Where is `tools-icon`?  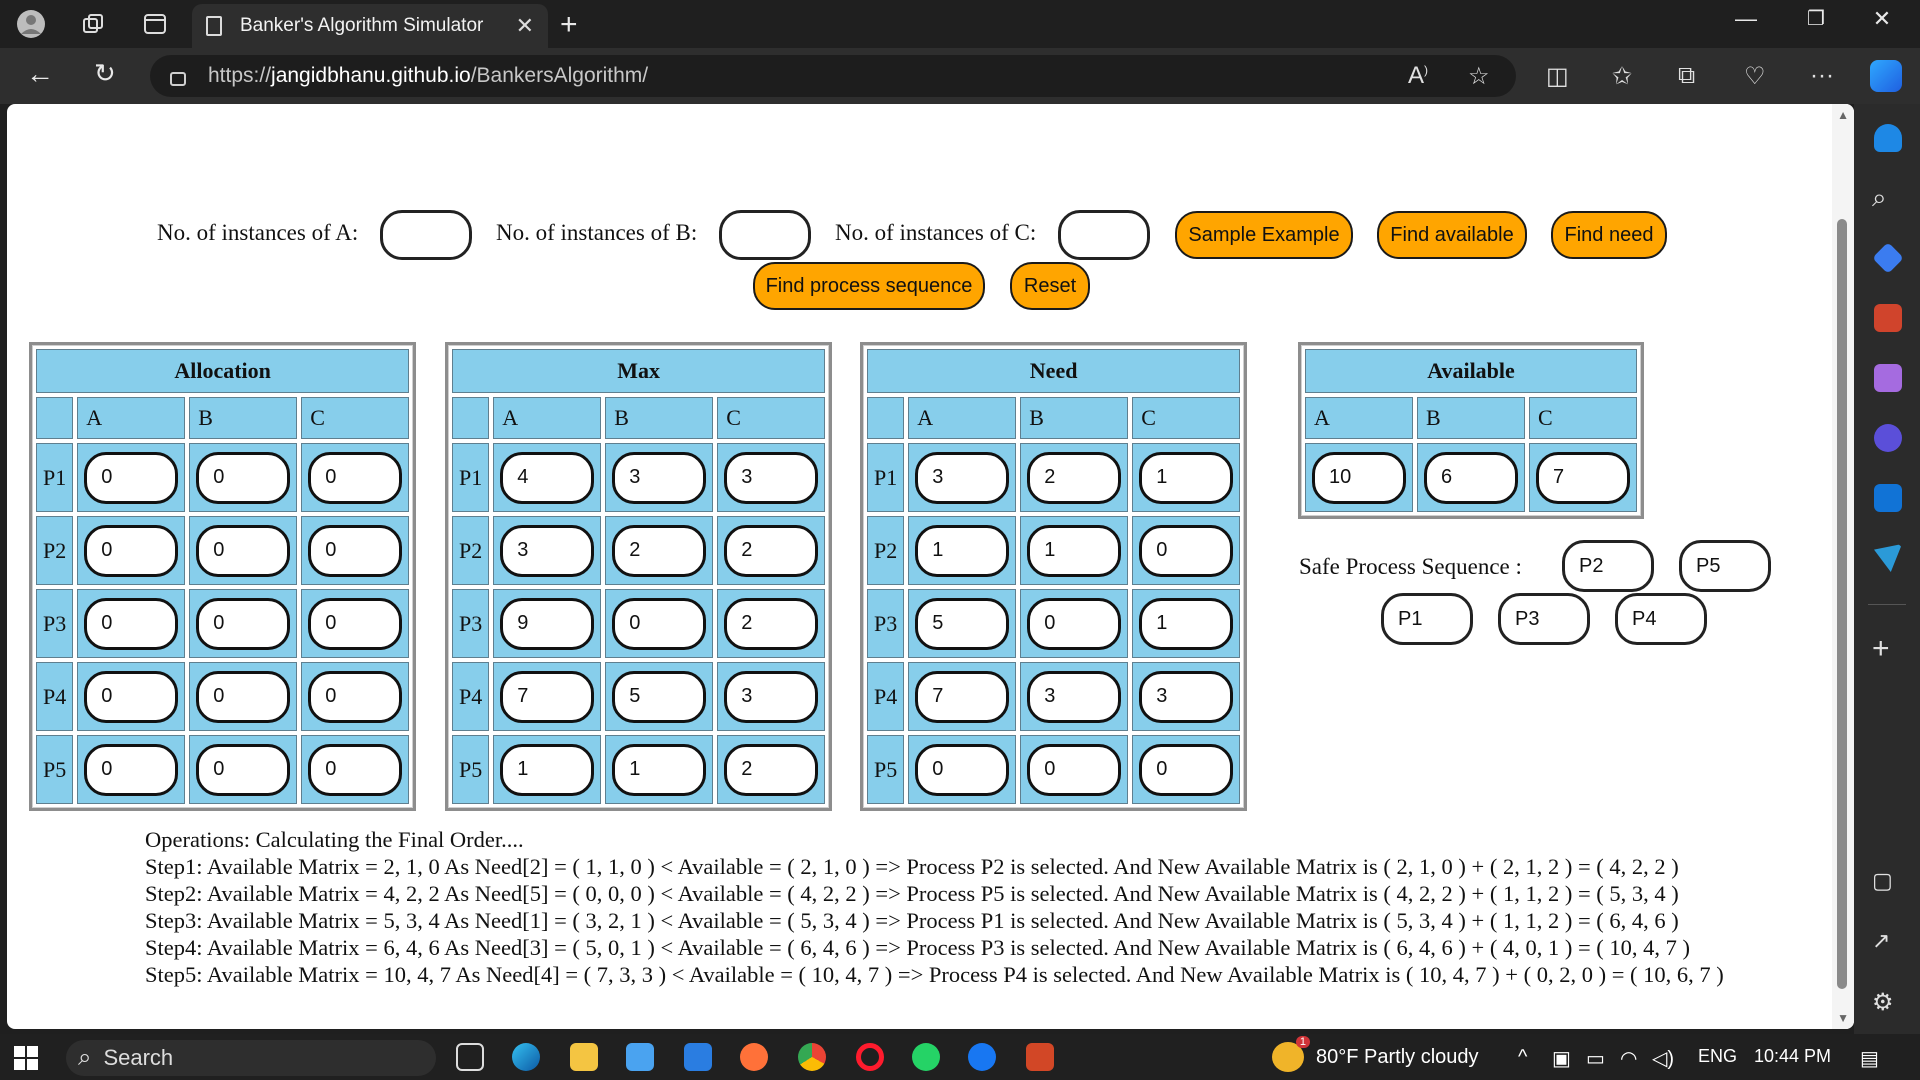
tools-icon is located at coordinates (1888, 318).